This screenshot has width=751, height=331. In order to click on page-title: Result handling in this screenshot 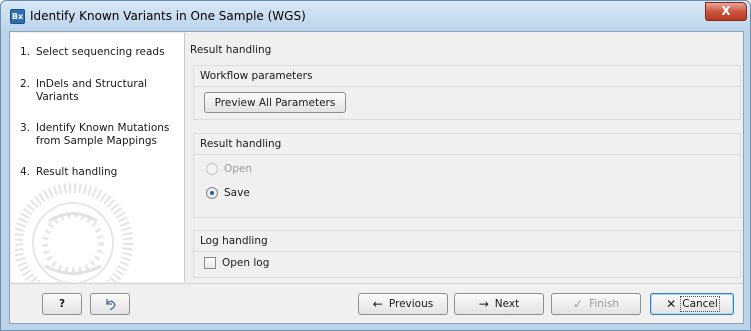, I will do `click(231, 50)`.